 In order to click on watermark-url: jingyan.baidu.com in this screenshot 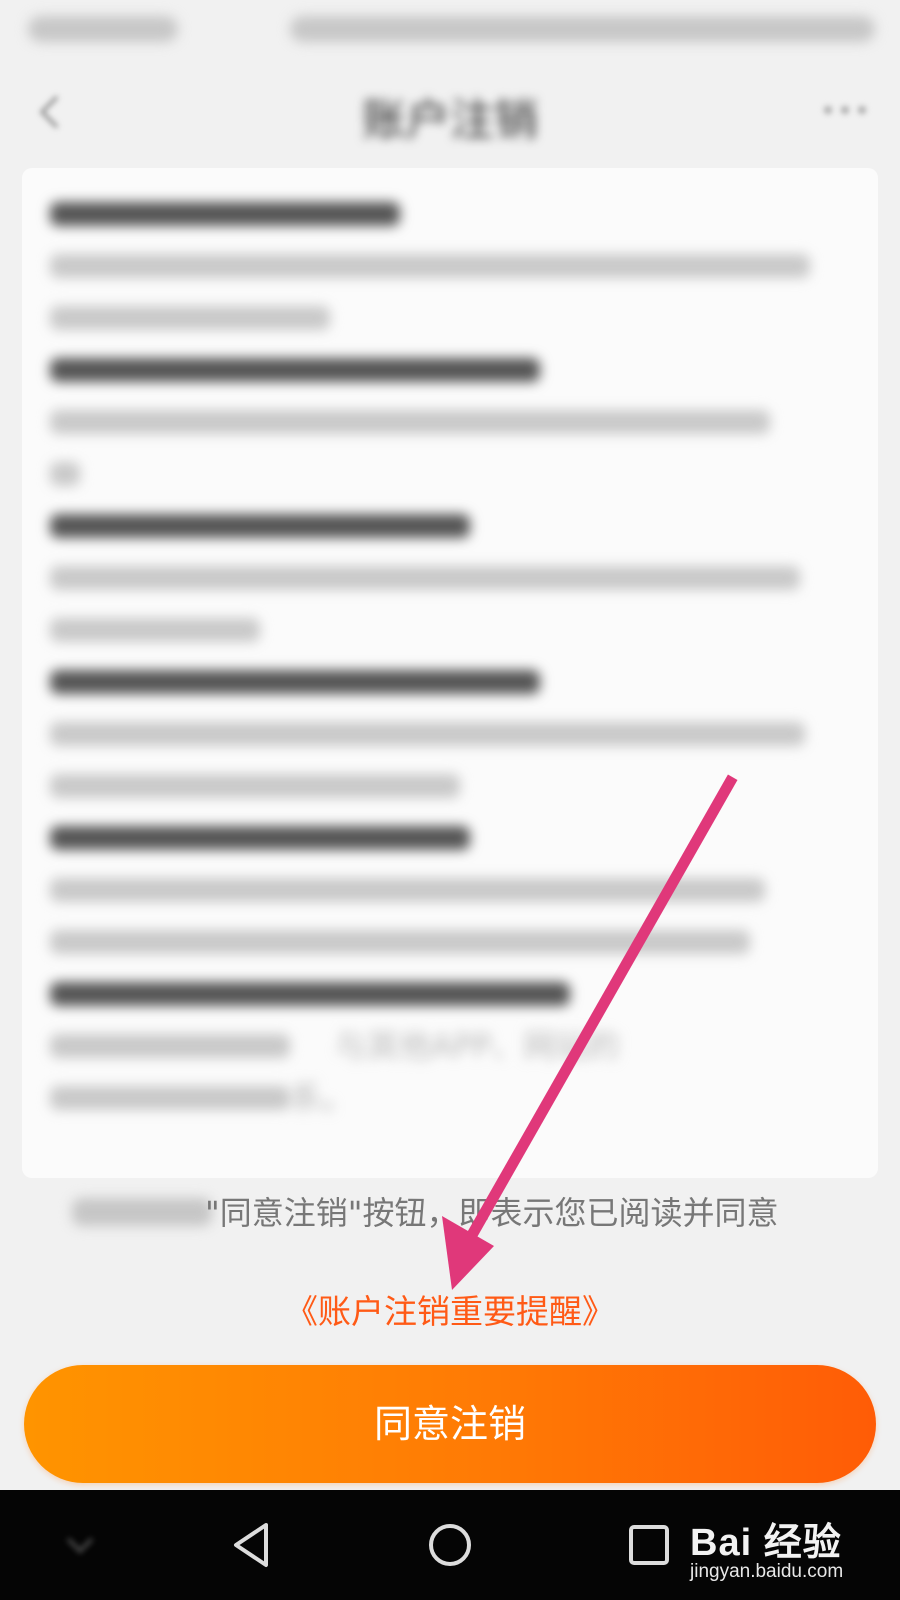, I will do `click(767, 1571)`.